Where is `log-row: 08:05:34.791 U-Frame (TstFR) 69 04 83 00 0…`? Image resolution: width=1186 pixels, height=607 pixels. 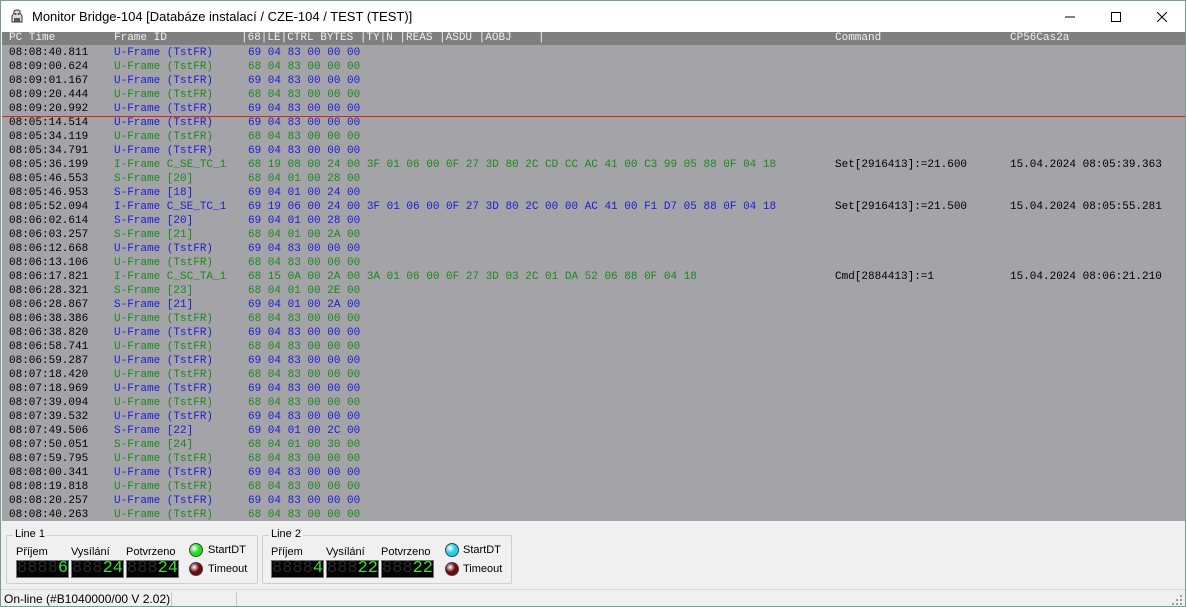 log-row: 08:05:34.791 U-Frame (TstFR) 69 04 83 00 0… is located at coordinates (593, 151).